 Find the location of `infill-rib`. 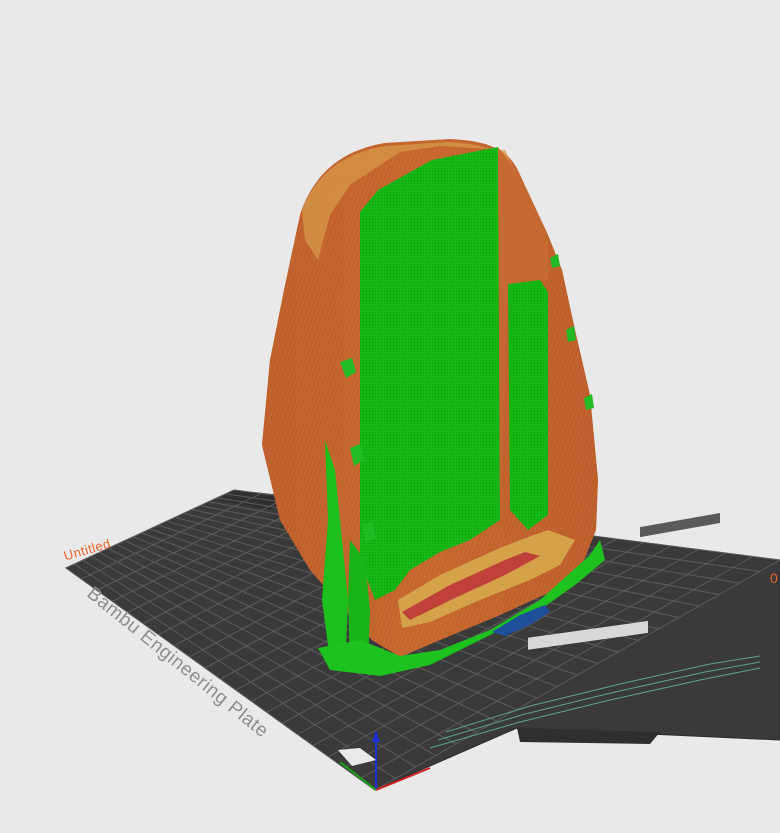

infill-rib is located at coordinates (528, 405).